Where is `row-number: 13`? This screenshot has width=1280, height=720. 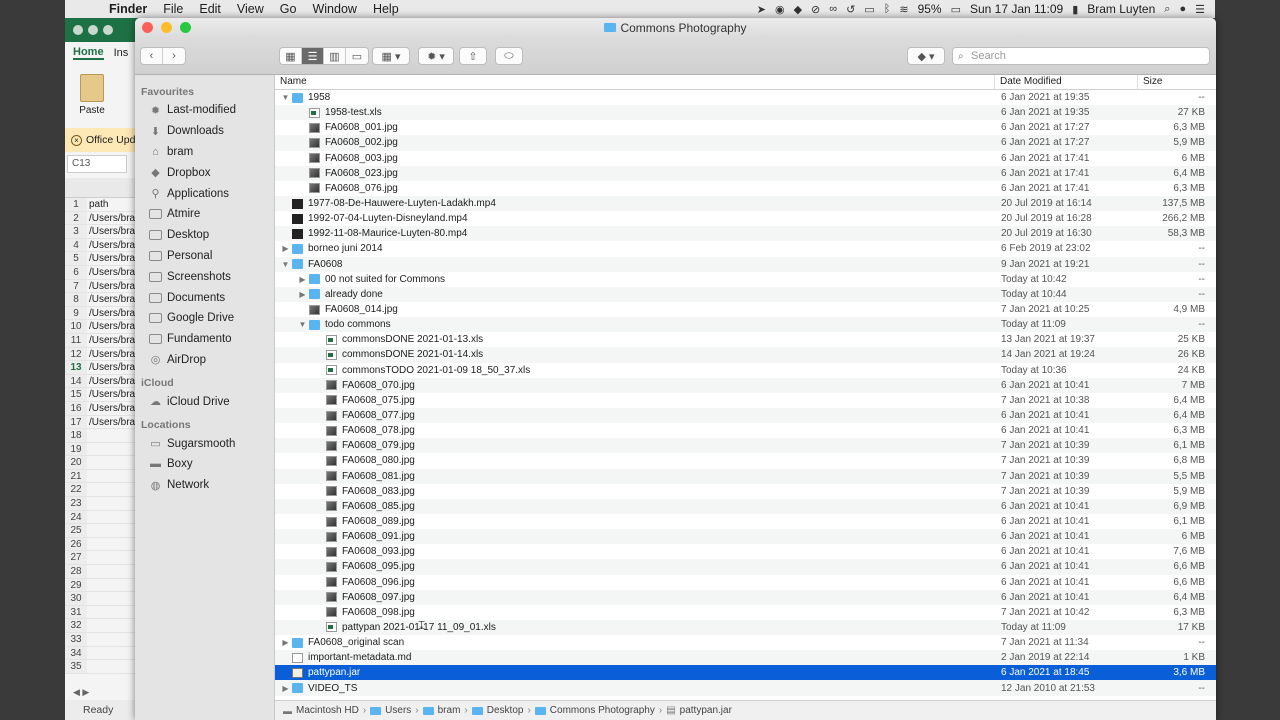 row-number: 13 is located at coordinates (76, 367).